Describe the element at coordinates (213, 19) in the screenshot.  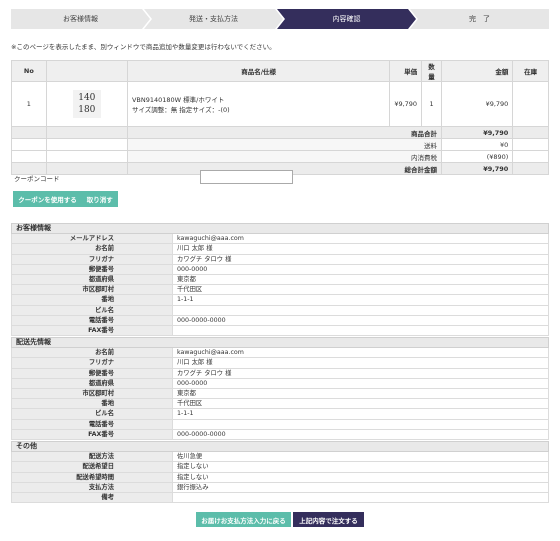
I see `step-shipping-payment: 発送・支払方法` at that location.